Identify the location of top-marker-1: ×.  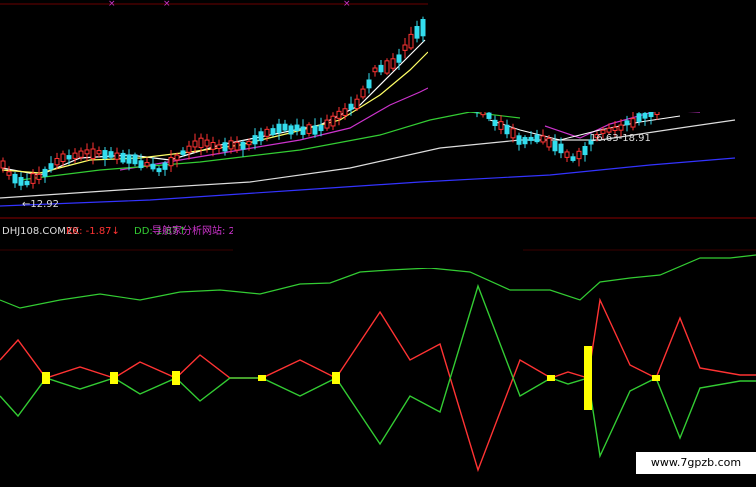
(167, 4).